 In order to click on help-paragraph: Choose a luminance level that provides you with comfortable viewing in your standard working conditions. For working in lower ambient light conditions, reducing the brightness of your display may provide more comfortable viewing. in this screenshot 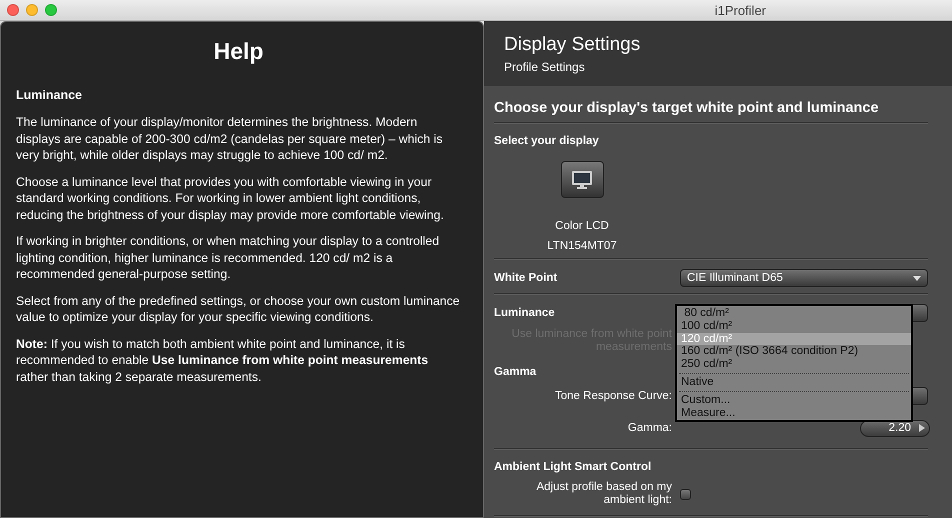, I will do `click(230, 198)`.